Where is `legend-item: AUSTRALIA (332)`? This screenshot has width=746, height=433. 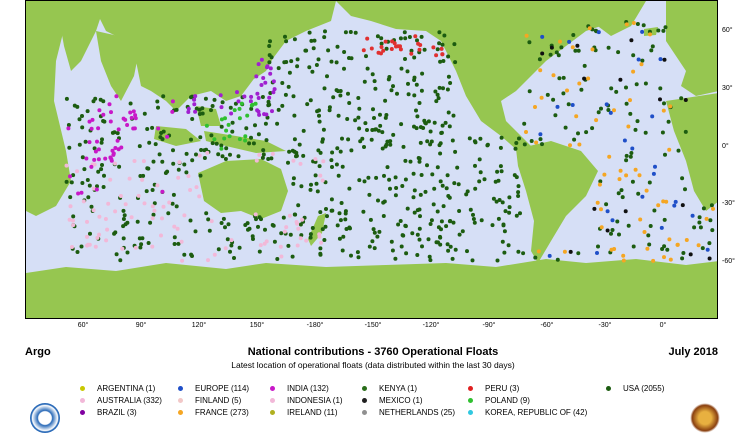 legend-item: AUSTRALIA (332) is located at coordinates (121, 400).